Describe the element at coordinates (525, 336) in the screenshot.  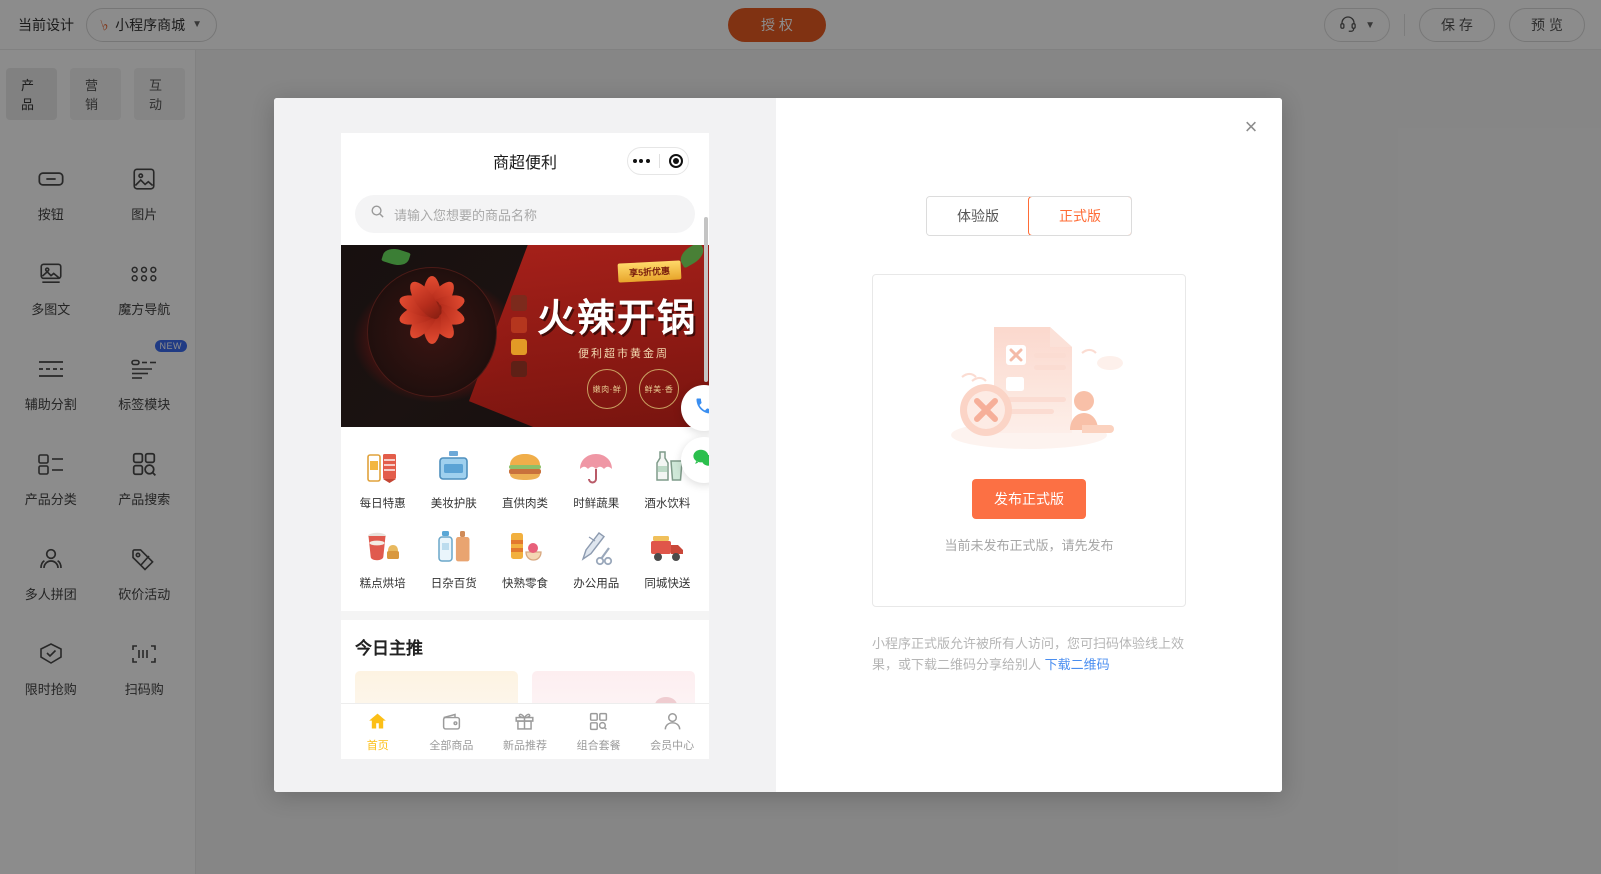
I see `promo-banner: 享5折优惠 火辣开锅 便利超市黄金周 嫩肉·鲜 鲜美·香` at that location.